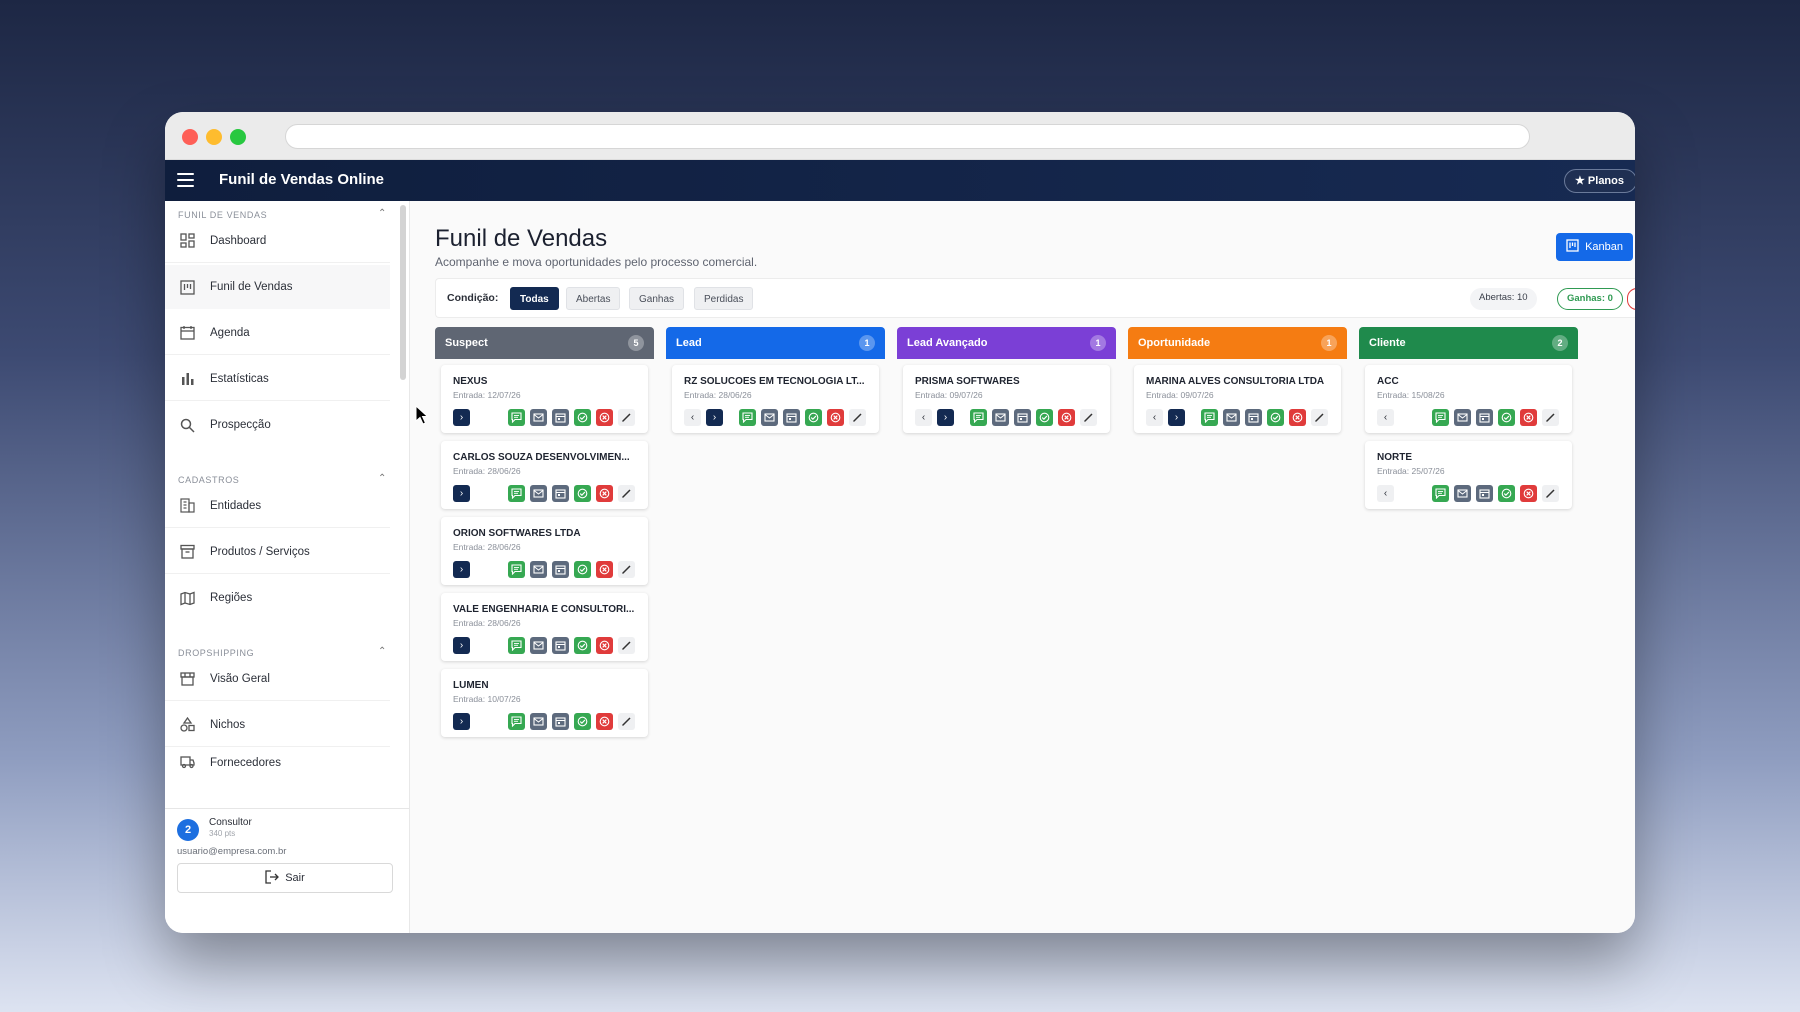  What do you see at coordinates (1468, 399) in the screenshot?
I see `deal-card: ACC Entrada: 15/08/26 ‹` at bounding box center [1468, 399].